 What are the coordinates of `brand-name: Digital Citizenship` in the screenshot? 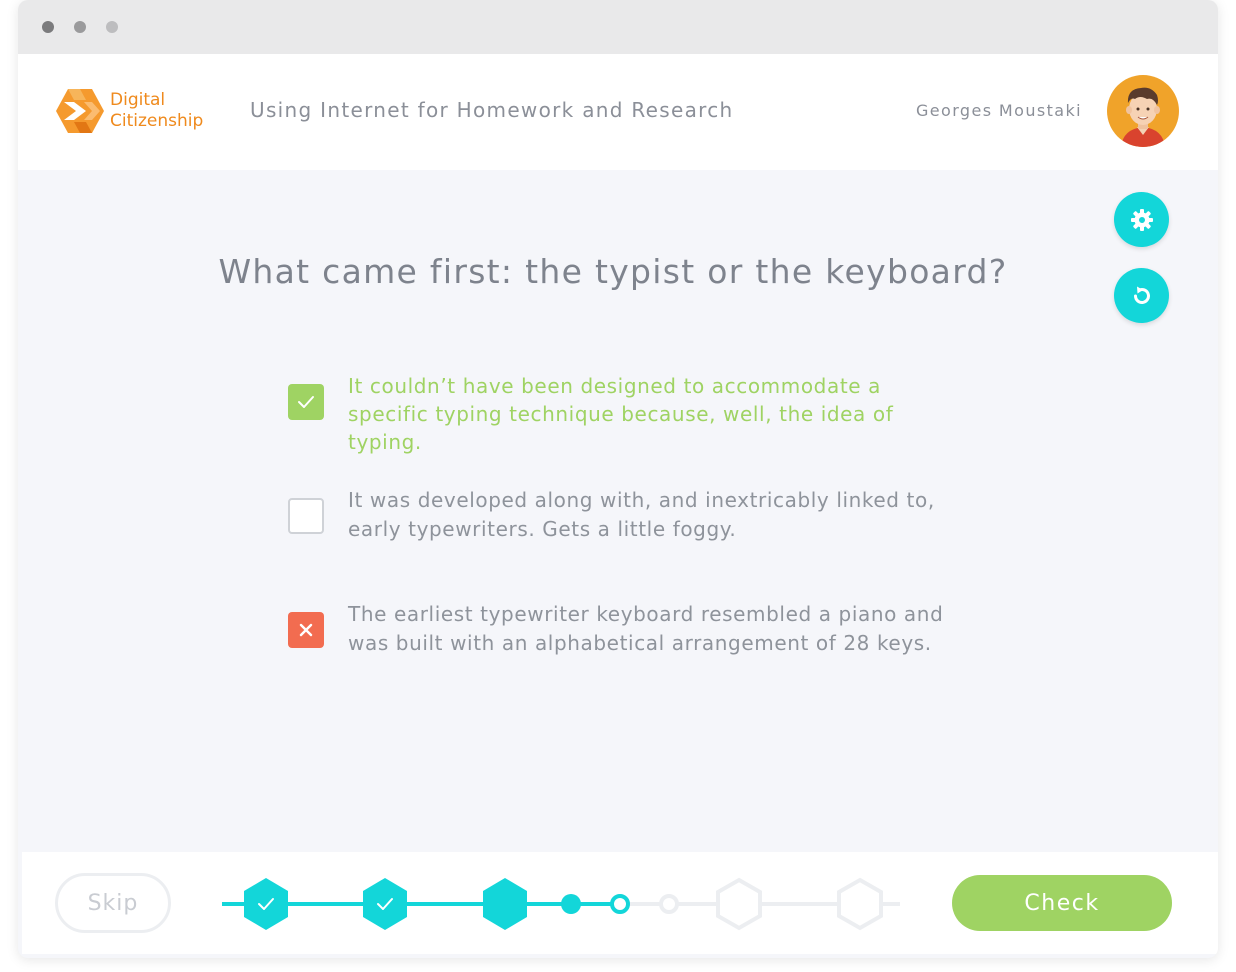 It's located at (175, 111).